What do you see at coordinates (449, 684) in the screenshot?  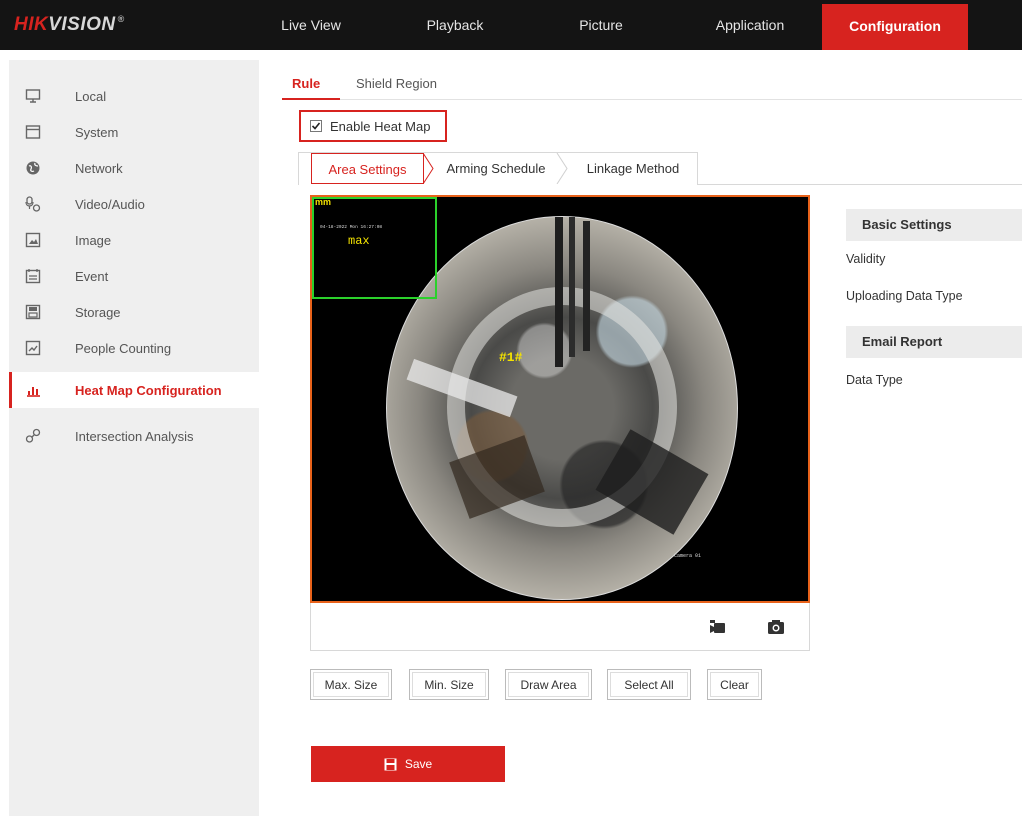 I see `min-size-button: Min. Size` at bounding box center [449, 684].